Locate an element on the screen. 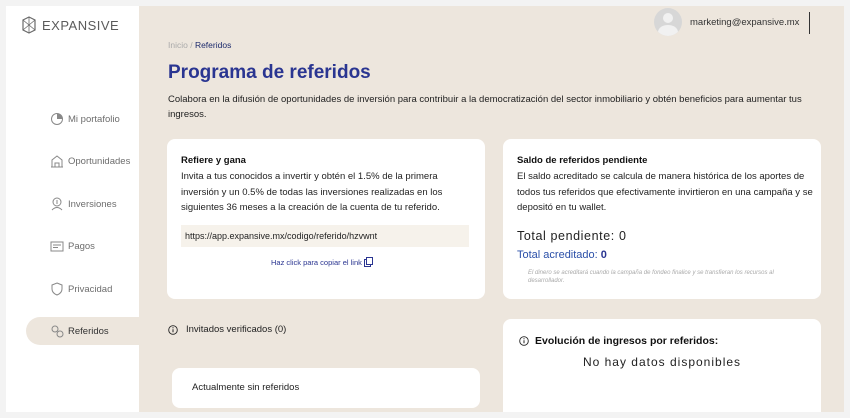 This screenshot has height=418, width=850. total-credited: Total acreditado: 0 is located at coordinates (562, 255).